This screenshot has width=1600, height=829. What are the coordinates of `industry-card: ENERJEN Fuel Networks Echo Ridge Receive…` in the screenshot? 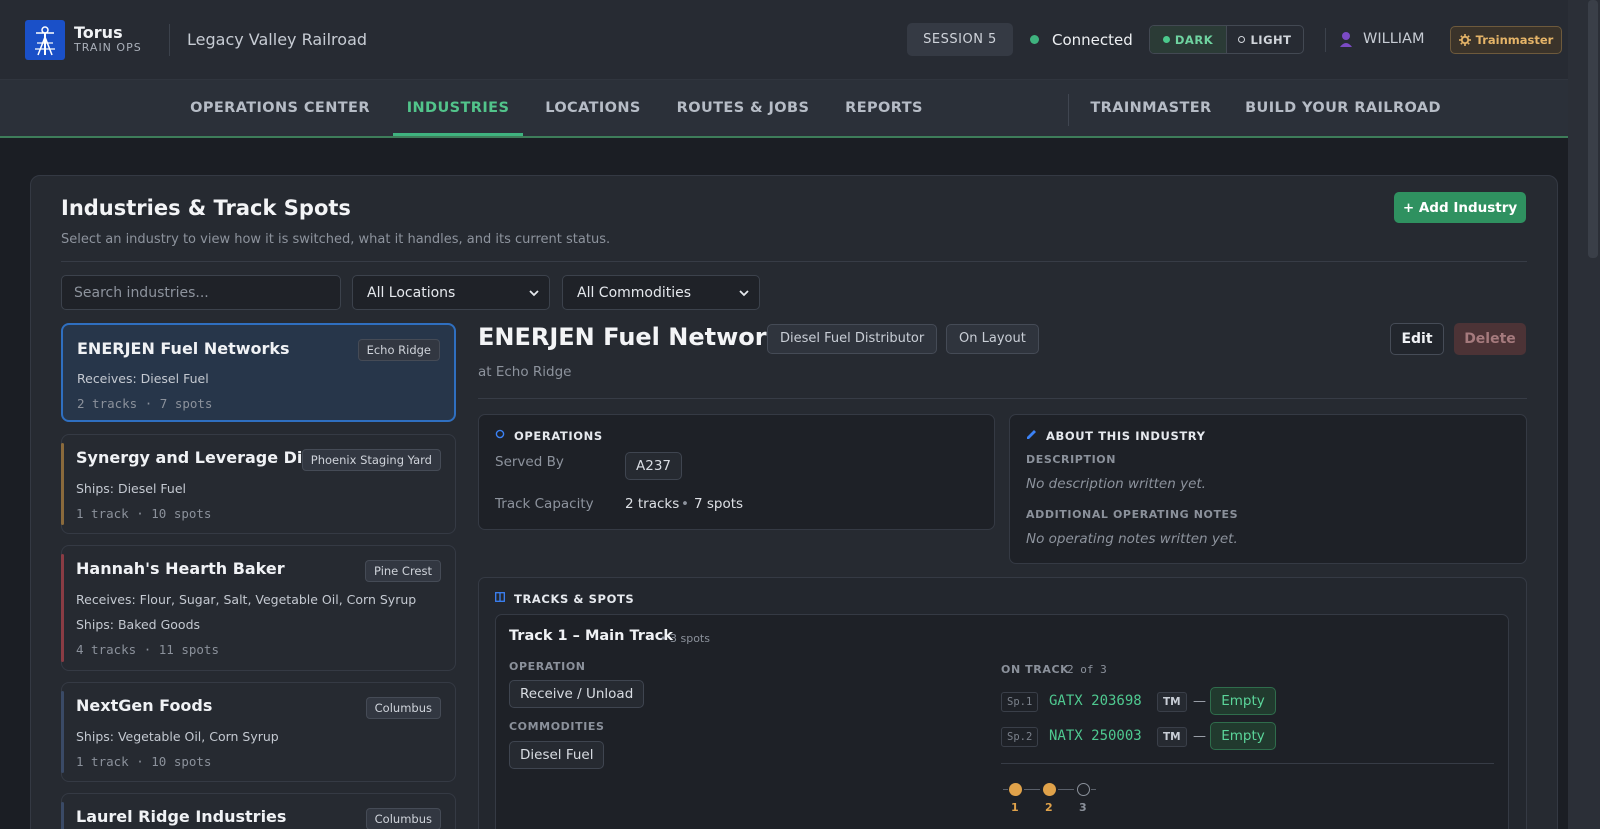 It's located at (258, 372).